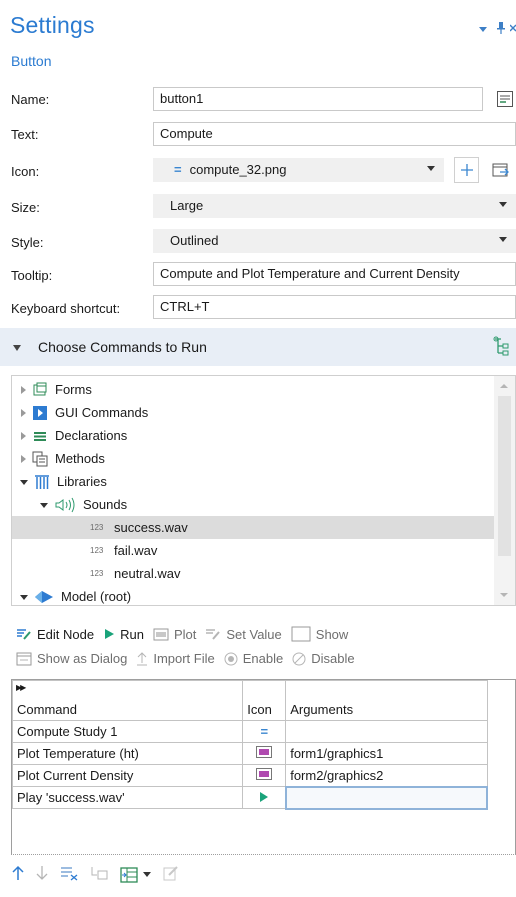 The width and height of the screenshot is (516, 897). I want to click on tree-item-neutral-wav: 123 neutral.wav, so click(253, 573).